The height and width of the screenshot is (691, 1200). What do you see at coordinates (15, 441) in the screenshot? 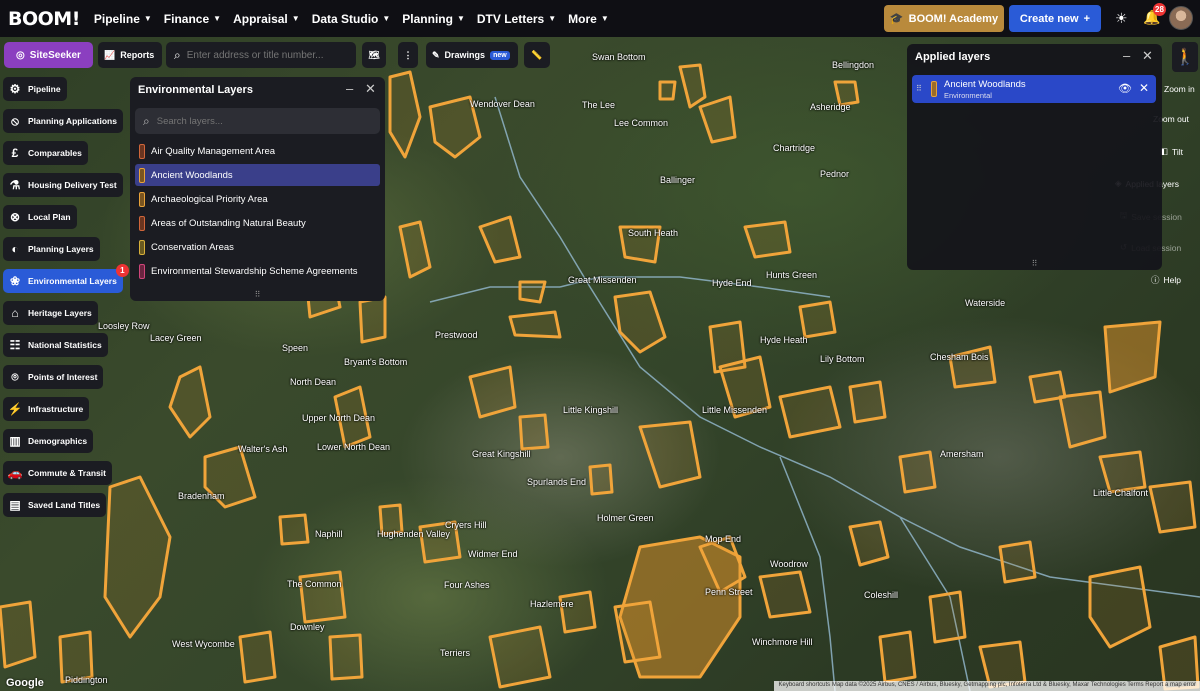
I see `chart-icon: ▥` at bounding box center [15, 441].